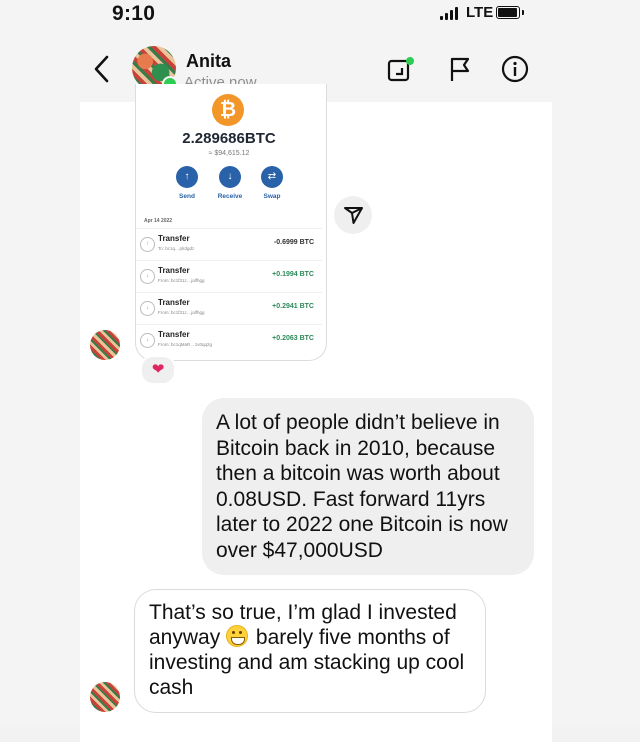 Image resolution: width=640 pixels, height=742 pixels. What do you see at coordinates (237, 636) in the screenshot?
I see `grinning-face-emoji-icon` at bounding box center [237, 636].